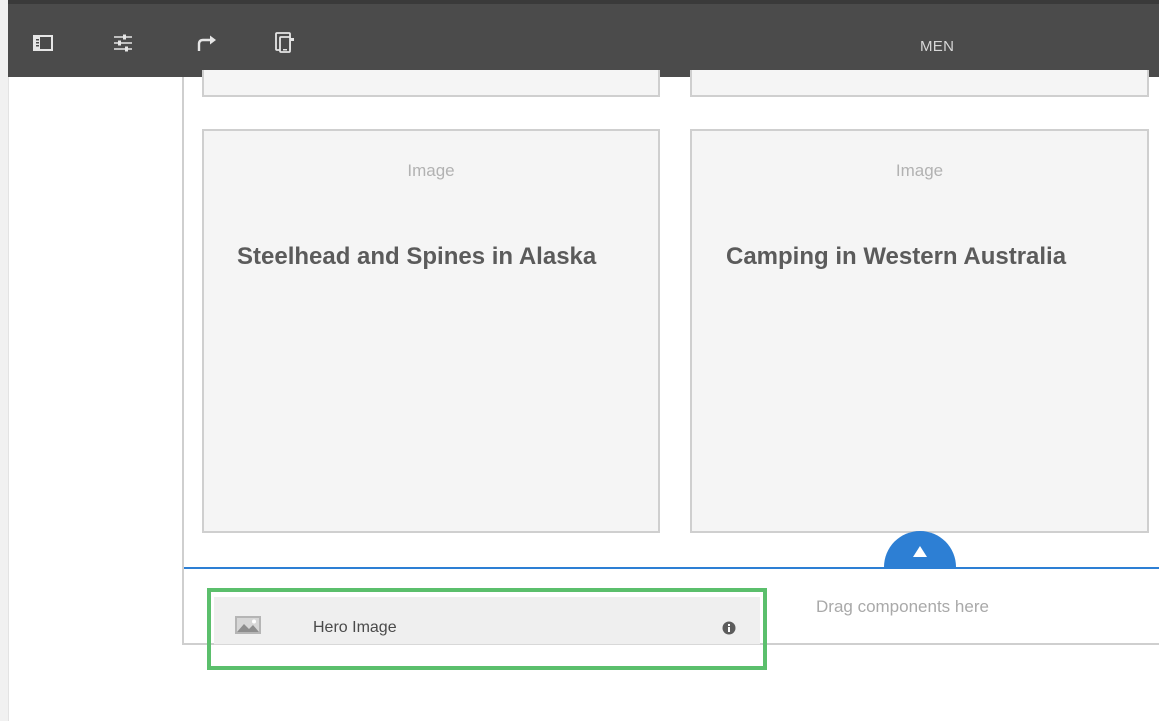  Describe the element at coordinates (43, 43) in the screenshot. I see `side-panel-icon` at that location.